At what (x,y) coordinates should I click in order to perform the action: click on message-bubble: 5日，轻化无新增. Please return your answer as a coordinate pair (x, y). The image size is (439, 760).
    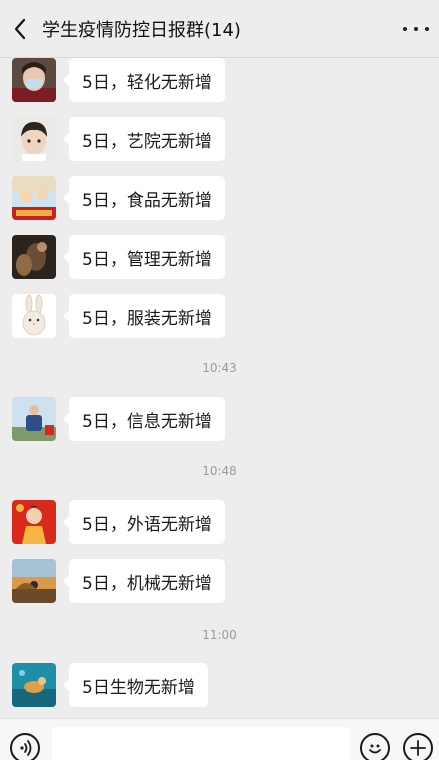
    Looking at the image, I should click on (144, 80).